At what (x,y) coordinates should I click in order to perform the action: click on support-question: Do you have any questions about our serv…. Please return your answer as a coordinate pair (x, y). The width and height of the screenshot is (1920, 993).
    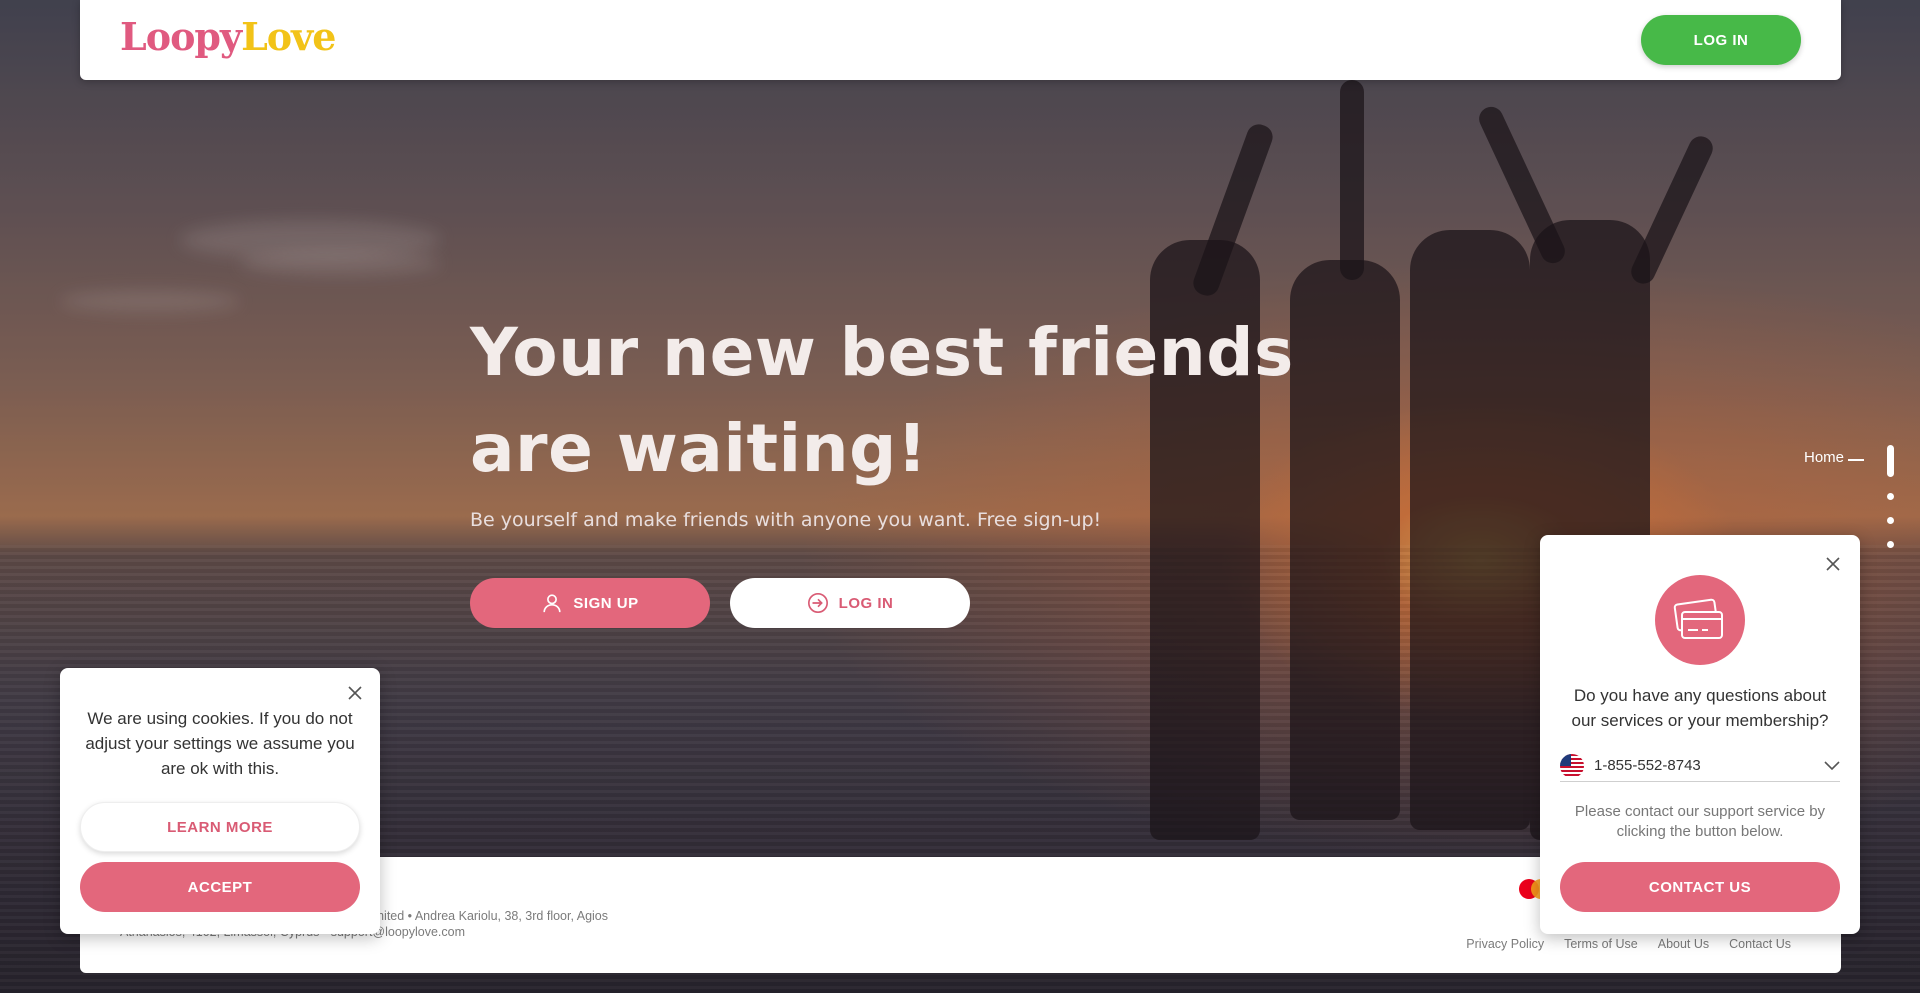
    Looking at the image, I should click on (1700, 708).